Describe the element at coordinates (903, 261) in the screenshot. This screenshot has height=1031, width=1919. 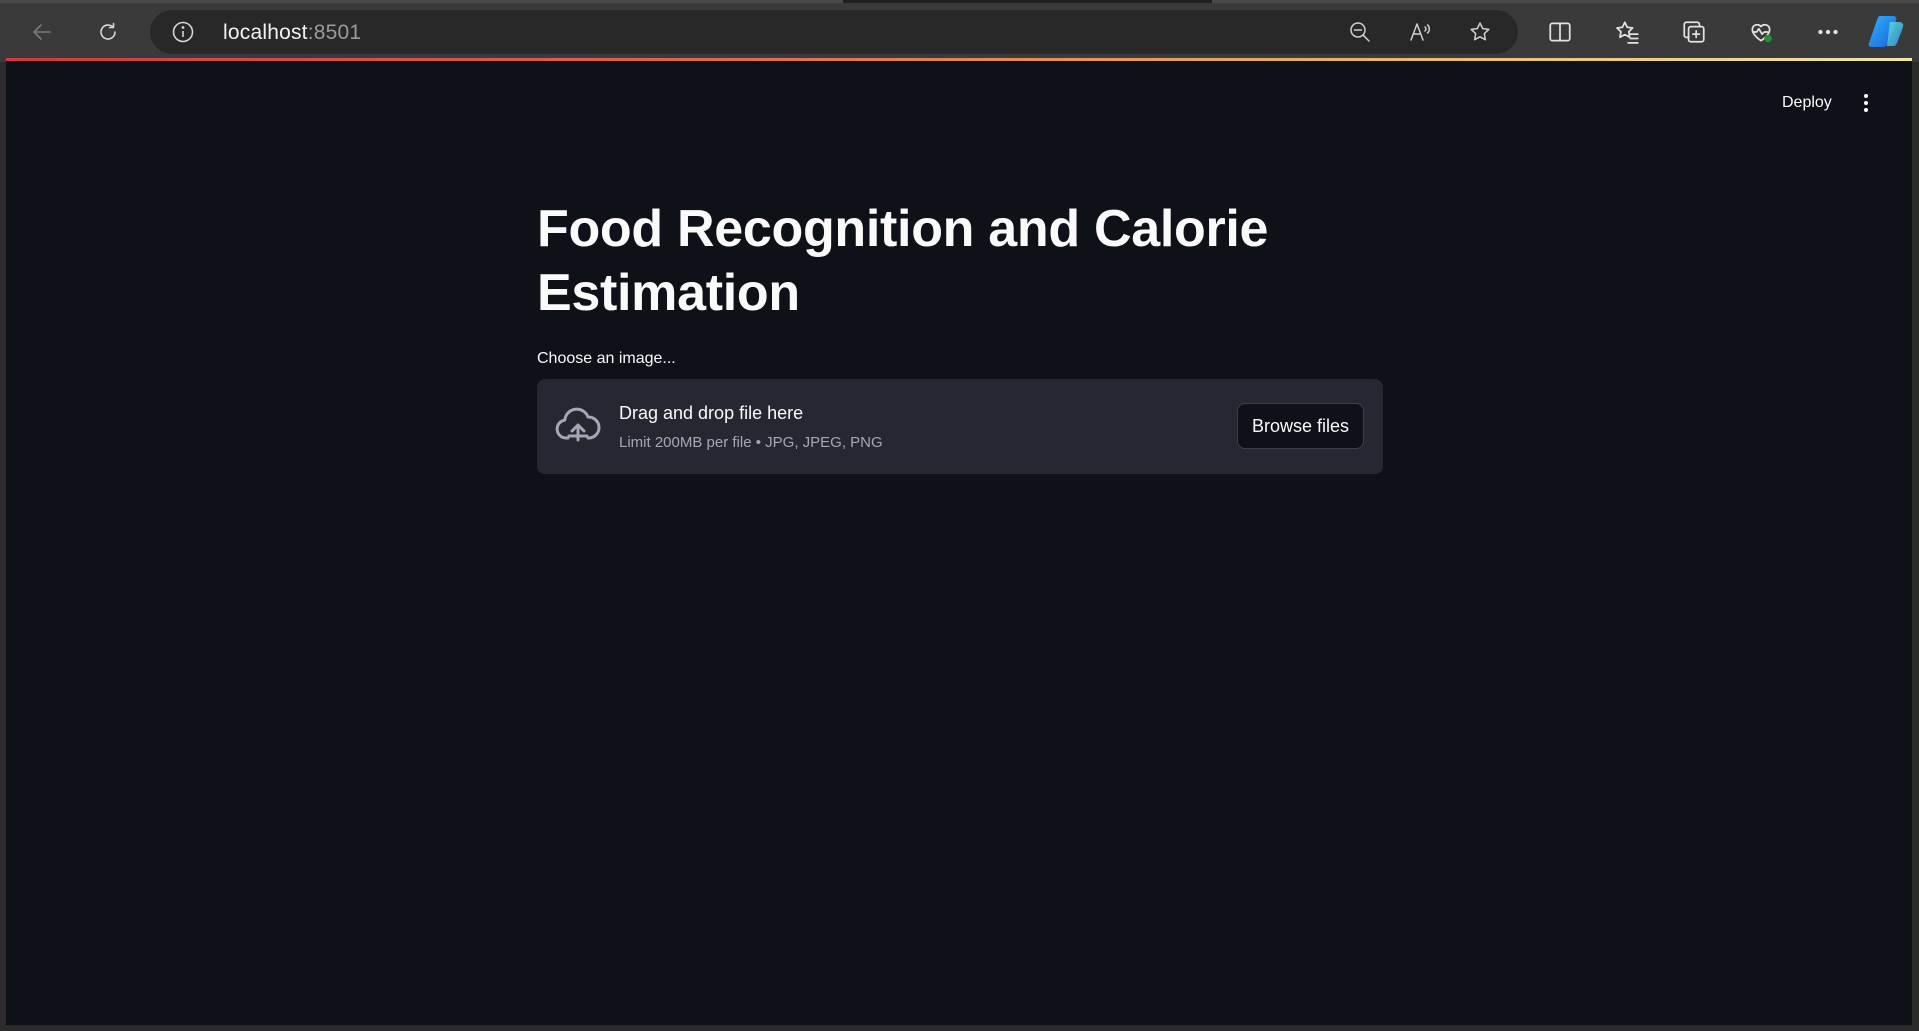
I see `page-title: Food Recognition and Calorie Estimation` at that location.